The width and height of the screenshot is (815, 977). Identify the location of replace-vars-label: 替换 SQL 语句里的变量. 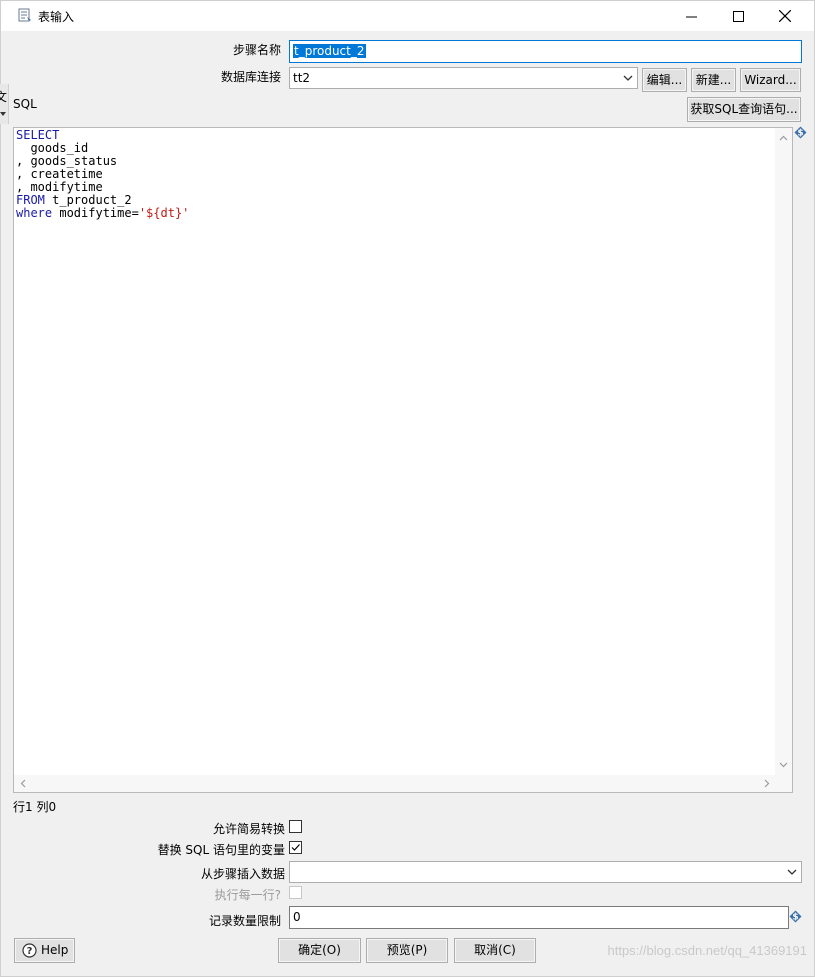
(221, 850).